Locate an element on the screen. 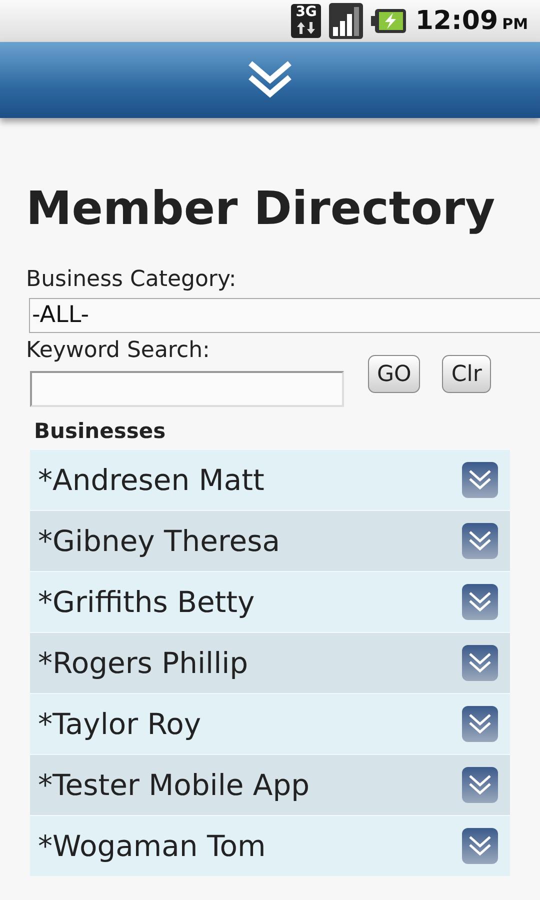 This screenshot has height=900, width=540. business-name: *Taylor Roy is located at coordinates (120, 724).